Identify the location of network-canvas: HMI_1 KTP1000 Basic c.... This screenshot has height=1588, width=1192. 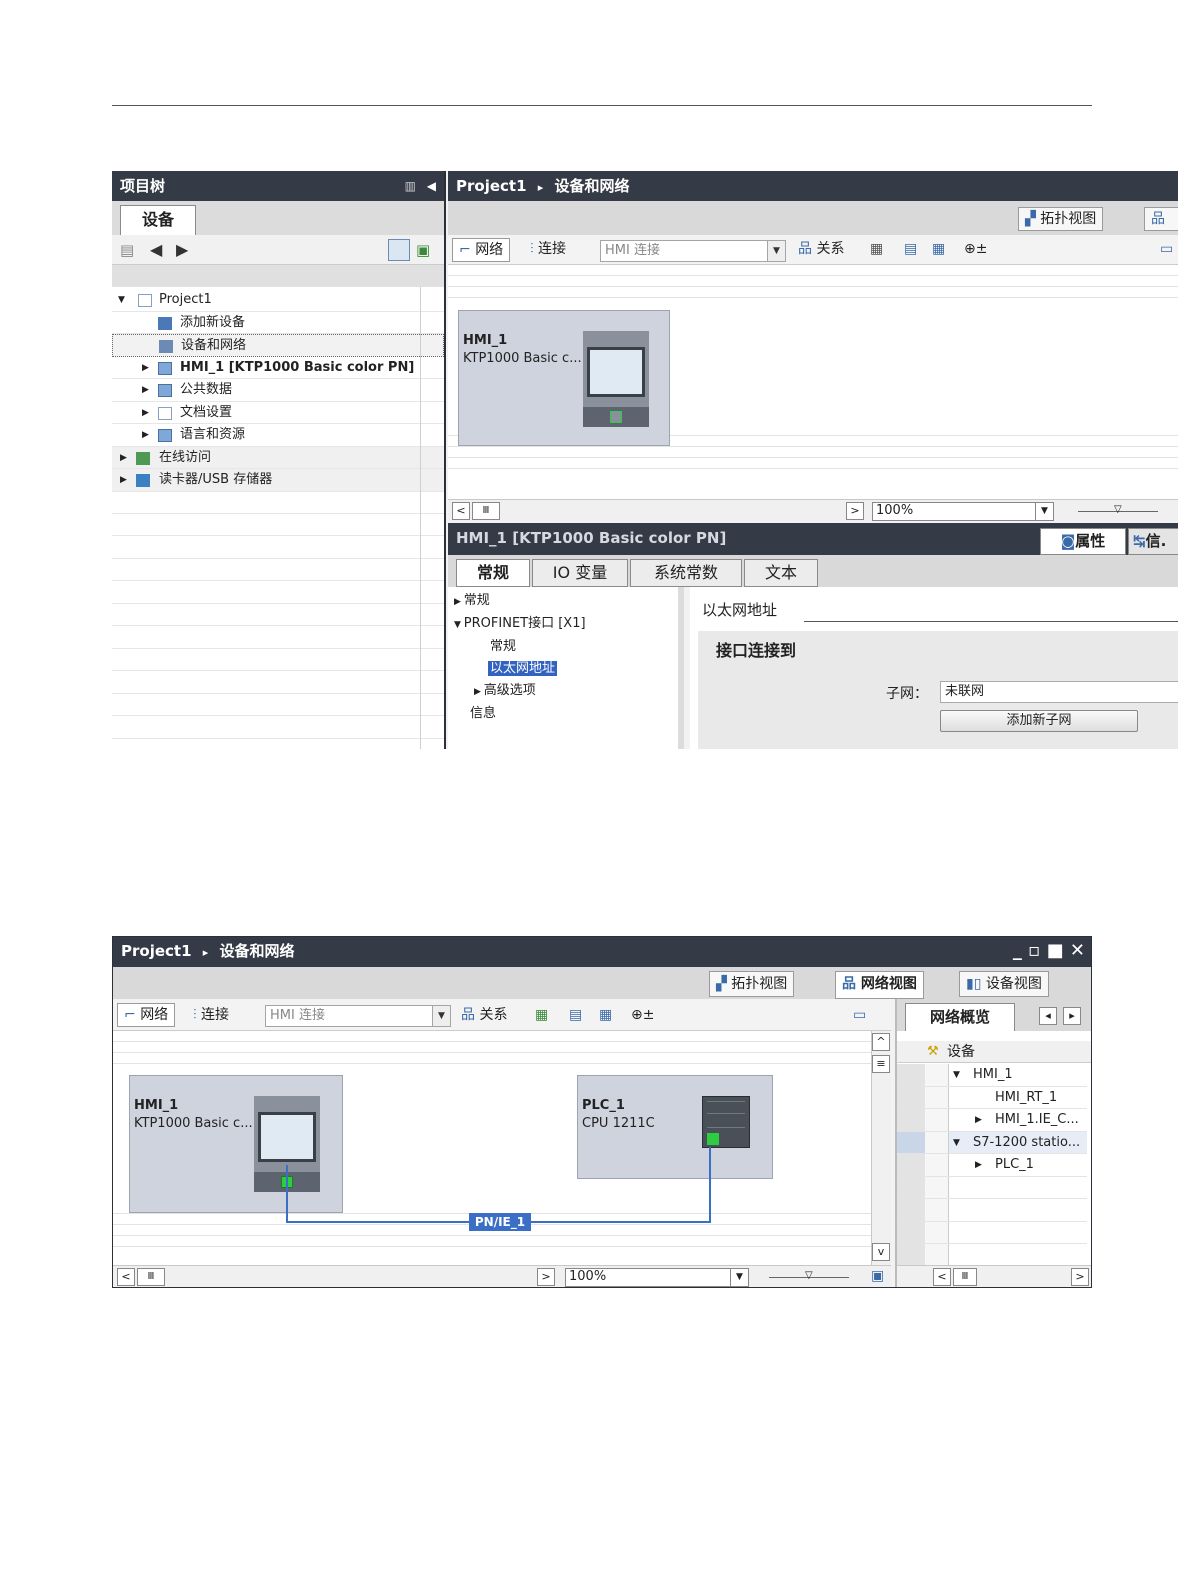
(813, 382).